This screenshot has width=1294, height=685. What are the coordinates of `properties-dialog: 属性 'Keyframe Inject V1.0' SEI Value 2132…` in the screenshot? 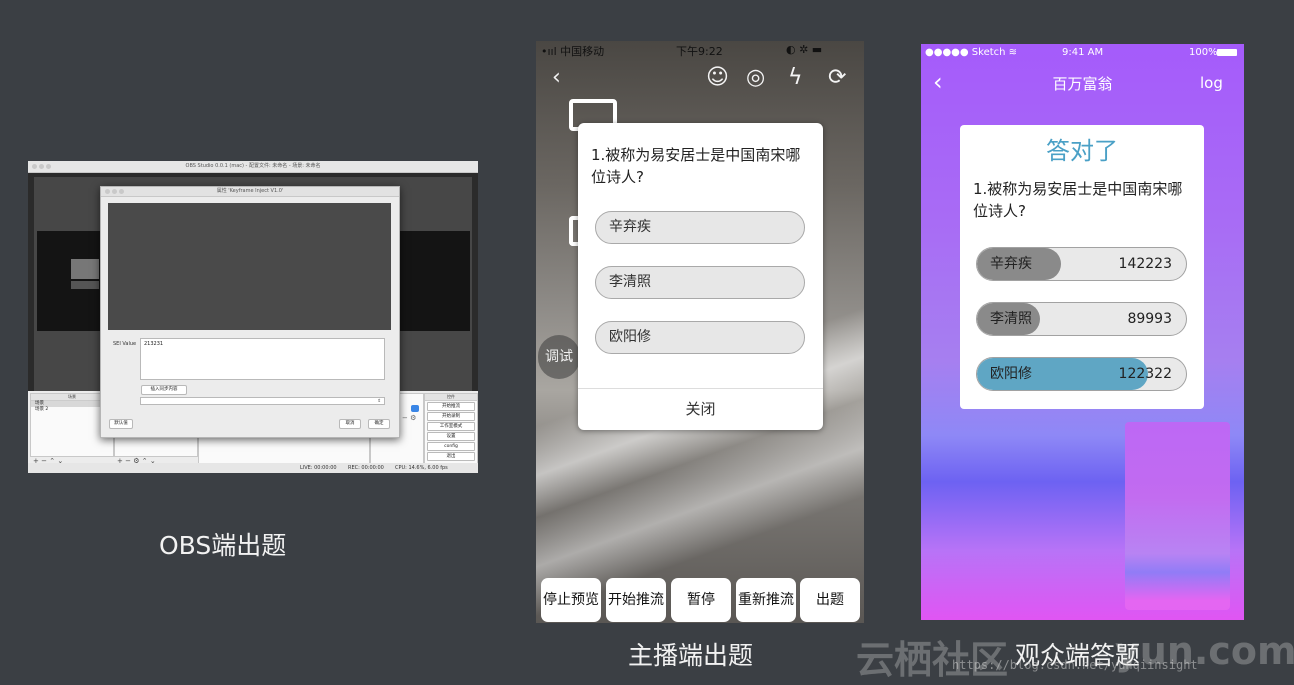 It's located at (250, 312).